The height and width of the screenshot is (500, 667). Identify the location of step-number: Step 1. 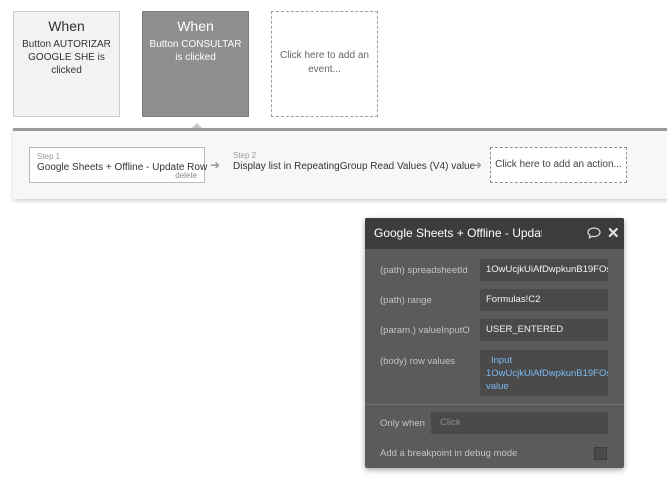
(49, 156).